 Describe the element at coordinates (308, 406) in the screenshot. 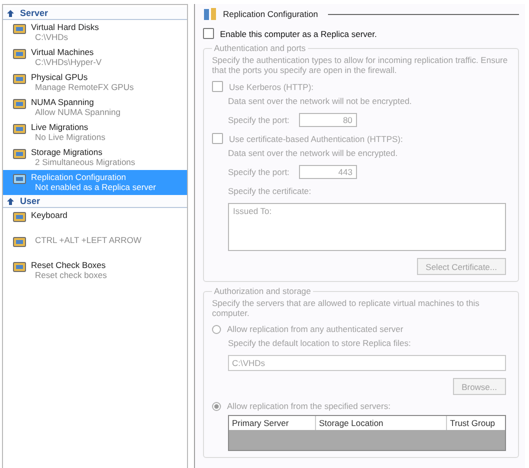

I see `radio-label: Allow replication from the specified servers:` at that location.